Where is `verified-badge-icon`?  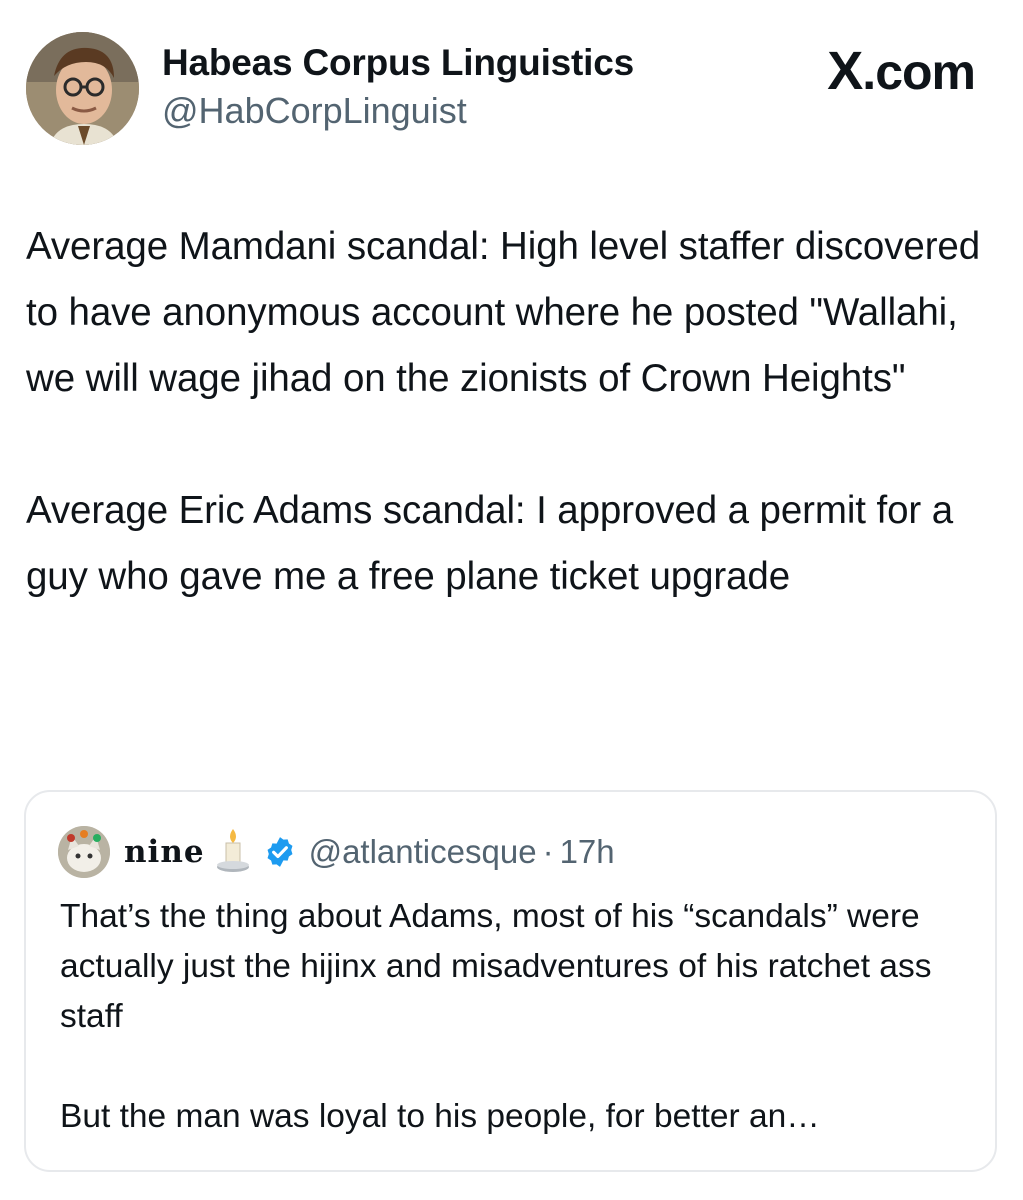
verified-badge-icon is located at coordinates (280, 852).